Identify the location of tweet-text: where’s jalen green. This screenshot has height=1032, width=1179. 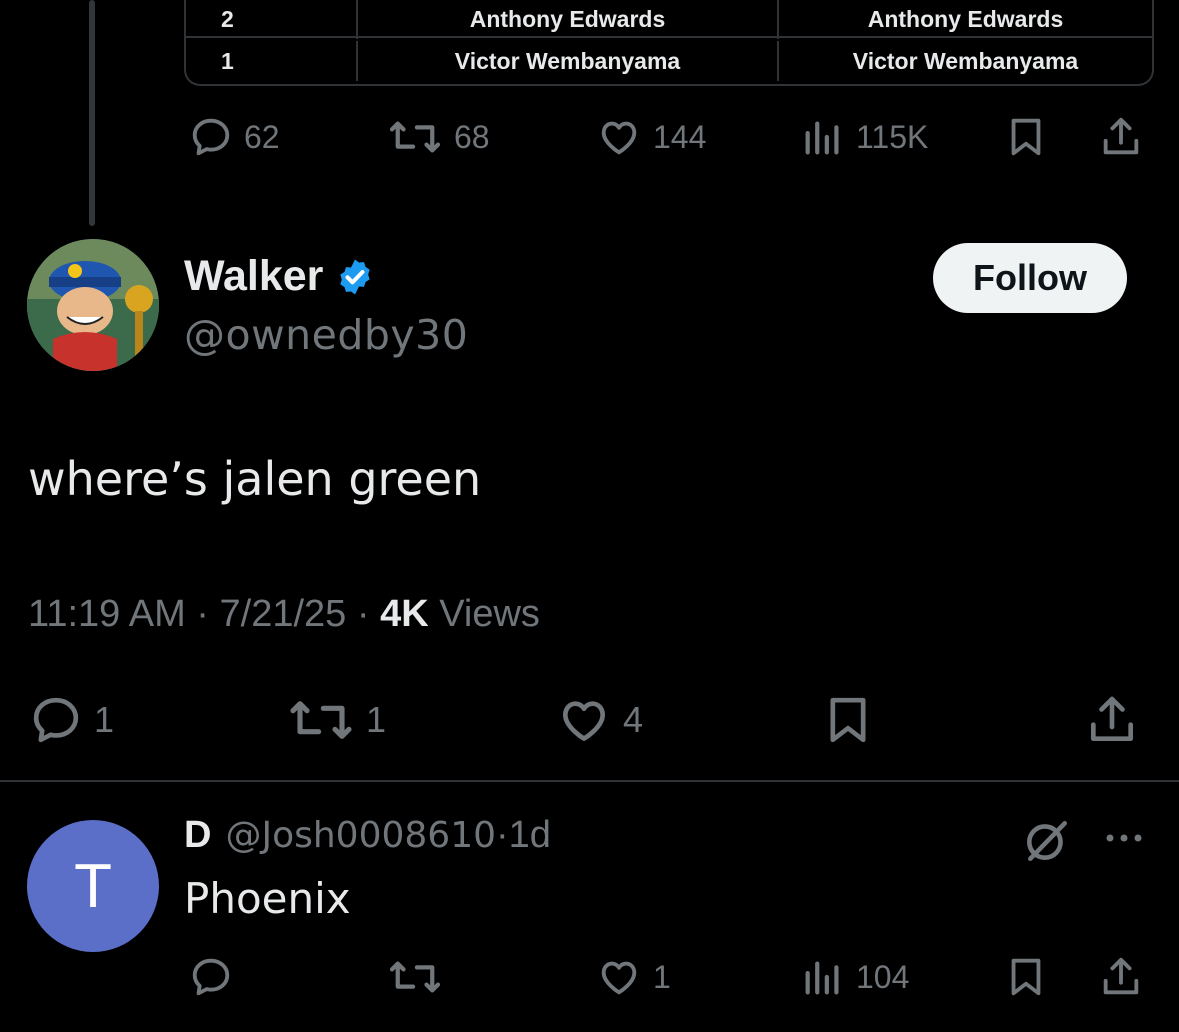
(255, 479).